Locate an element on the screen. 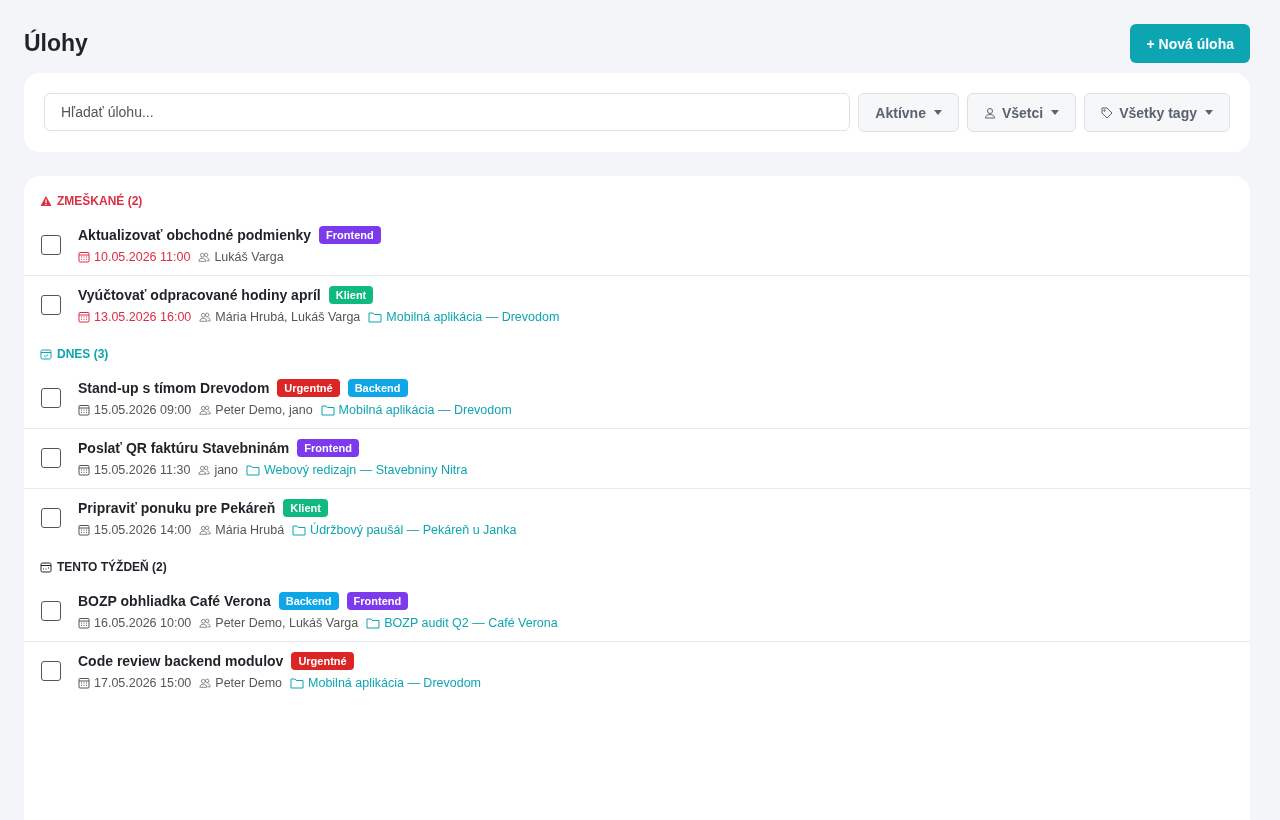 The height and width of the screenshot is (820, 1280). assignees: Peter Demo, Lukáš Varga is located at coordinates (287, 623).